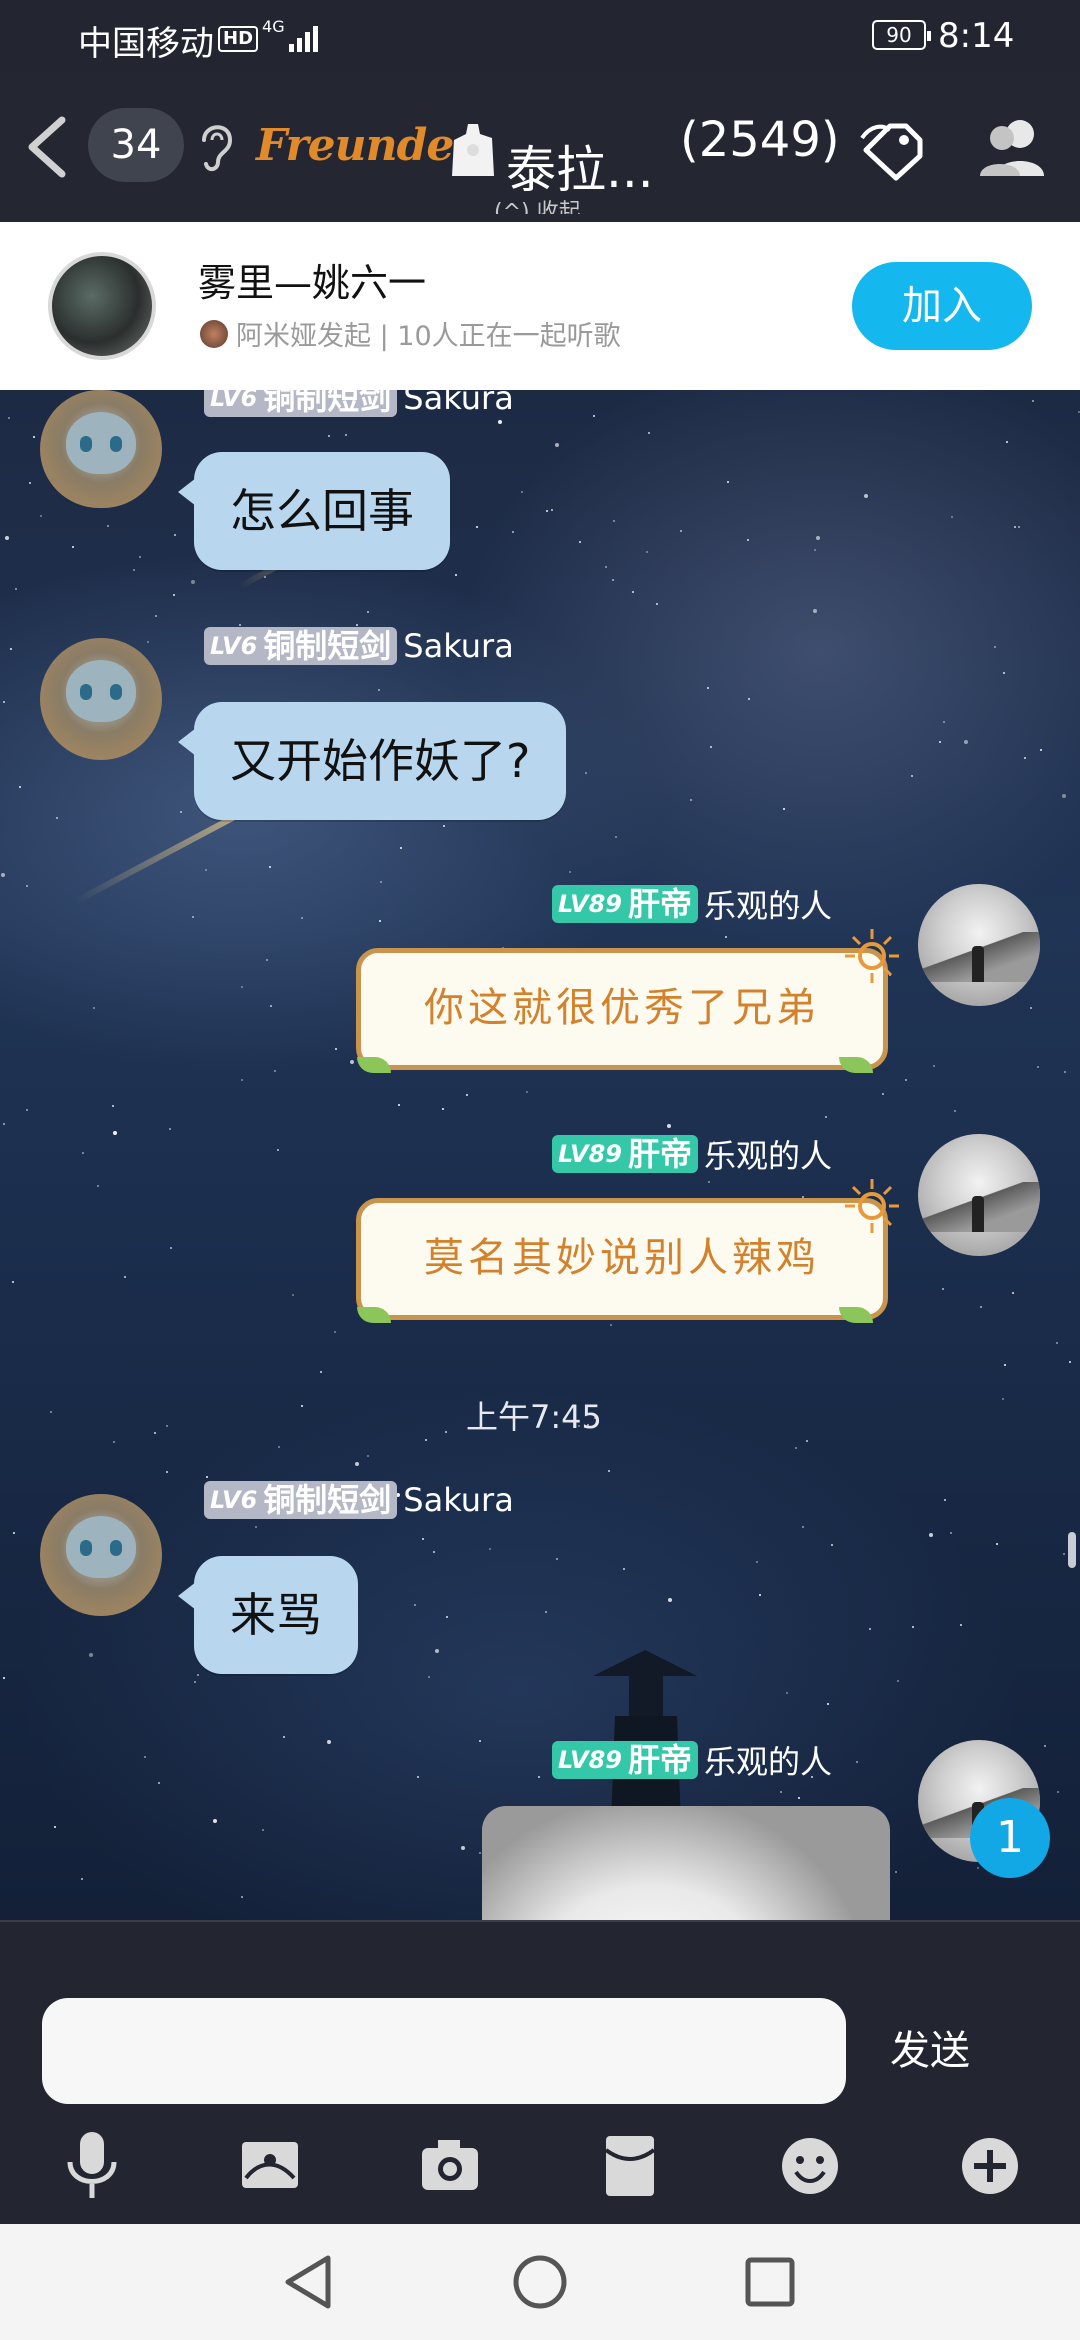  What do you see at coordinates (990, 2165) in the screenshot?
I see `plus-icon` at bounding box center [990, 2165].